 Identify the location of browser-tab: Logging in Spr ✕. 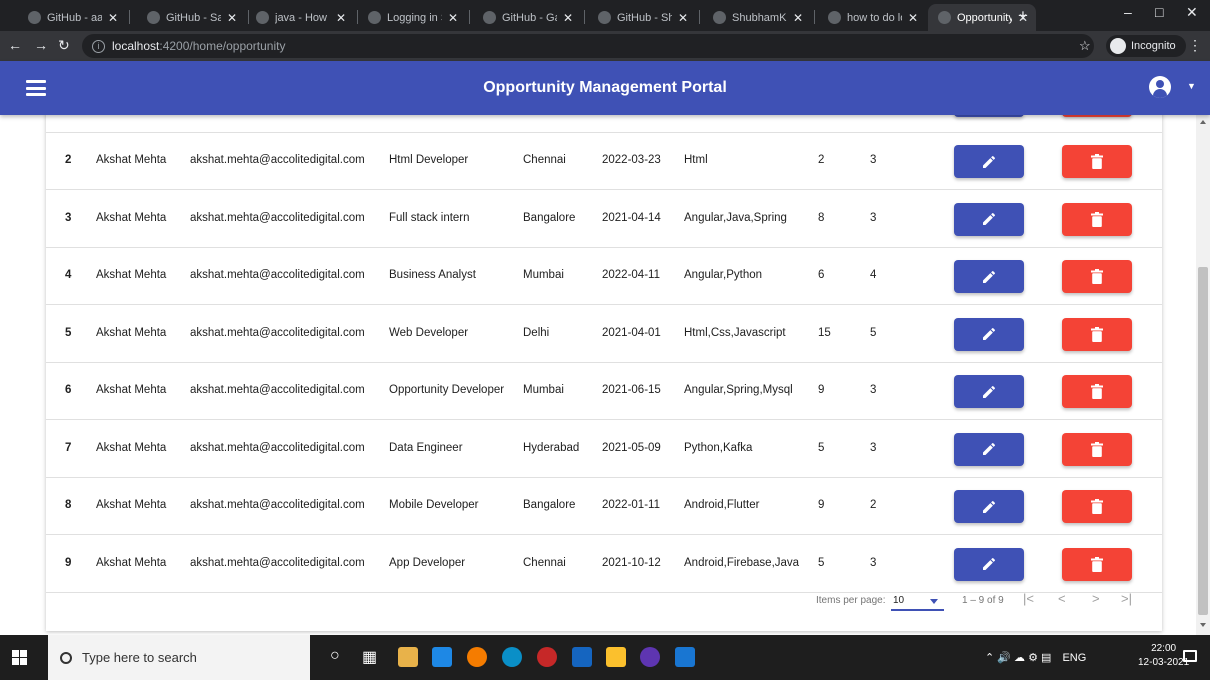
(412, 17).